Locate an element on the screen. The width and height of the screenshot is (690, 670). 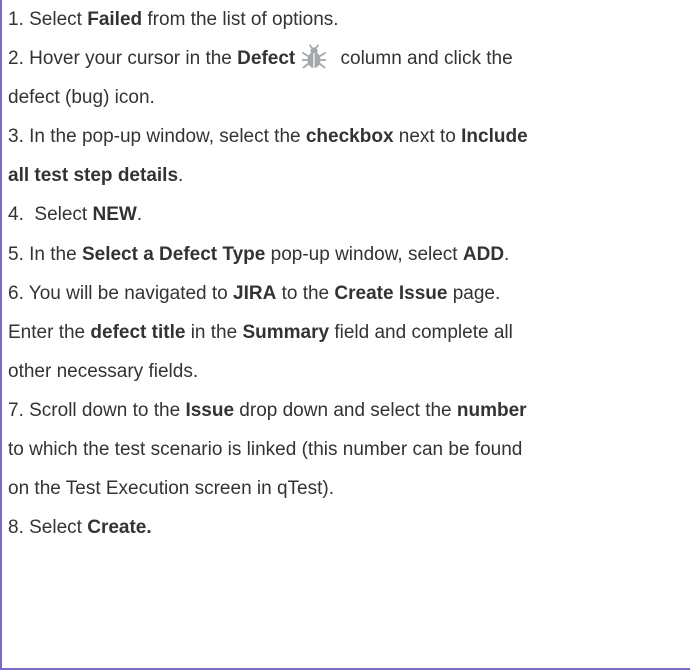
step-text: in the is located at coordinates (214, 332).